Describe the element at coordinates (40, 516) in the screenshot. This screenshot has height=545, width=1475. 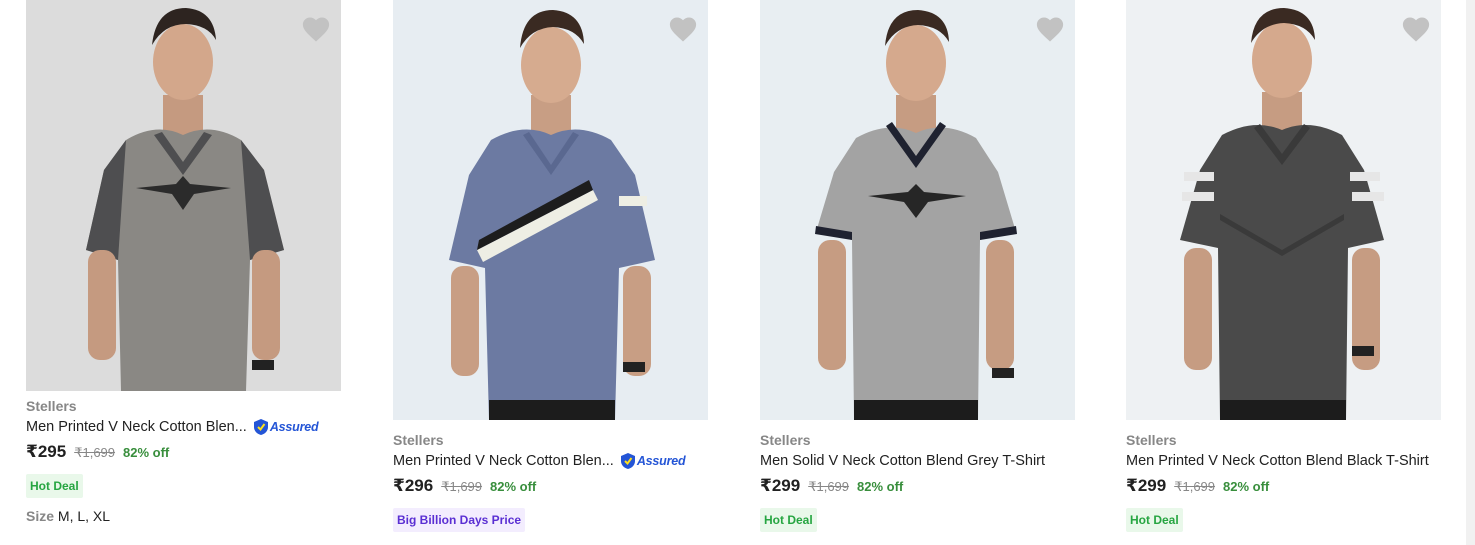
I see `size-label: Size` at that location.